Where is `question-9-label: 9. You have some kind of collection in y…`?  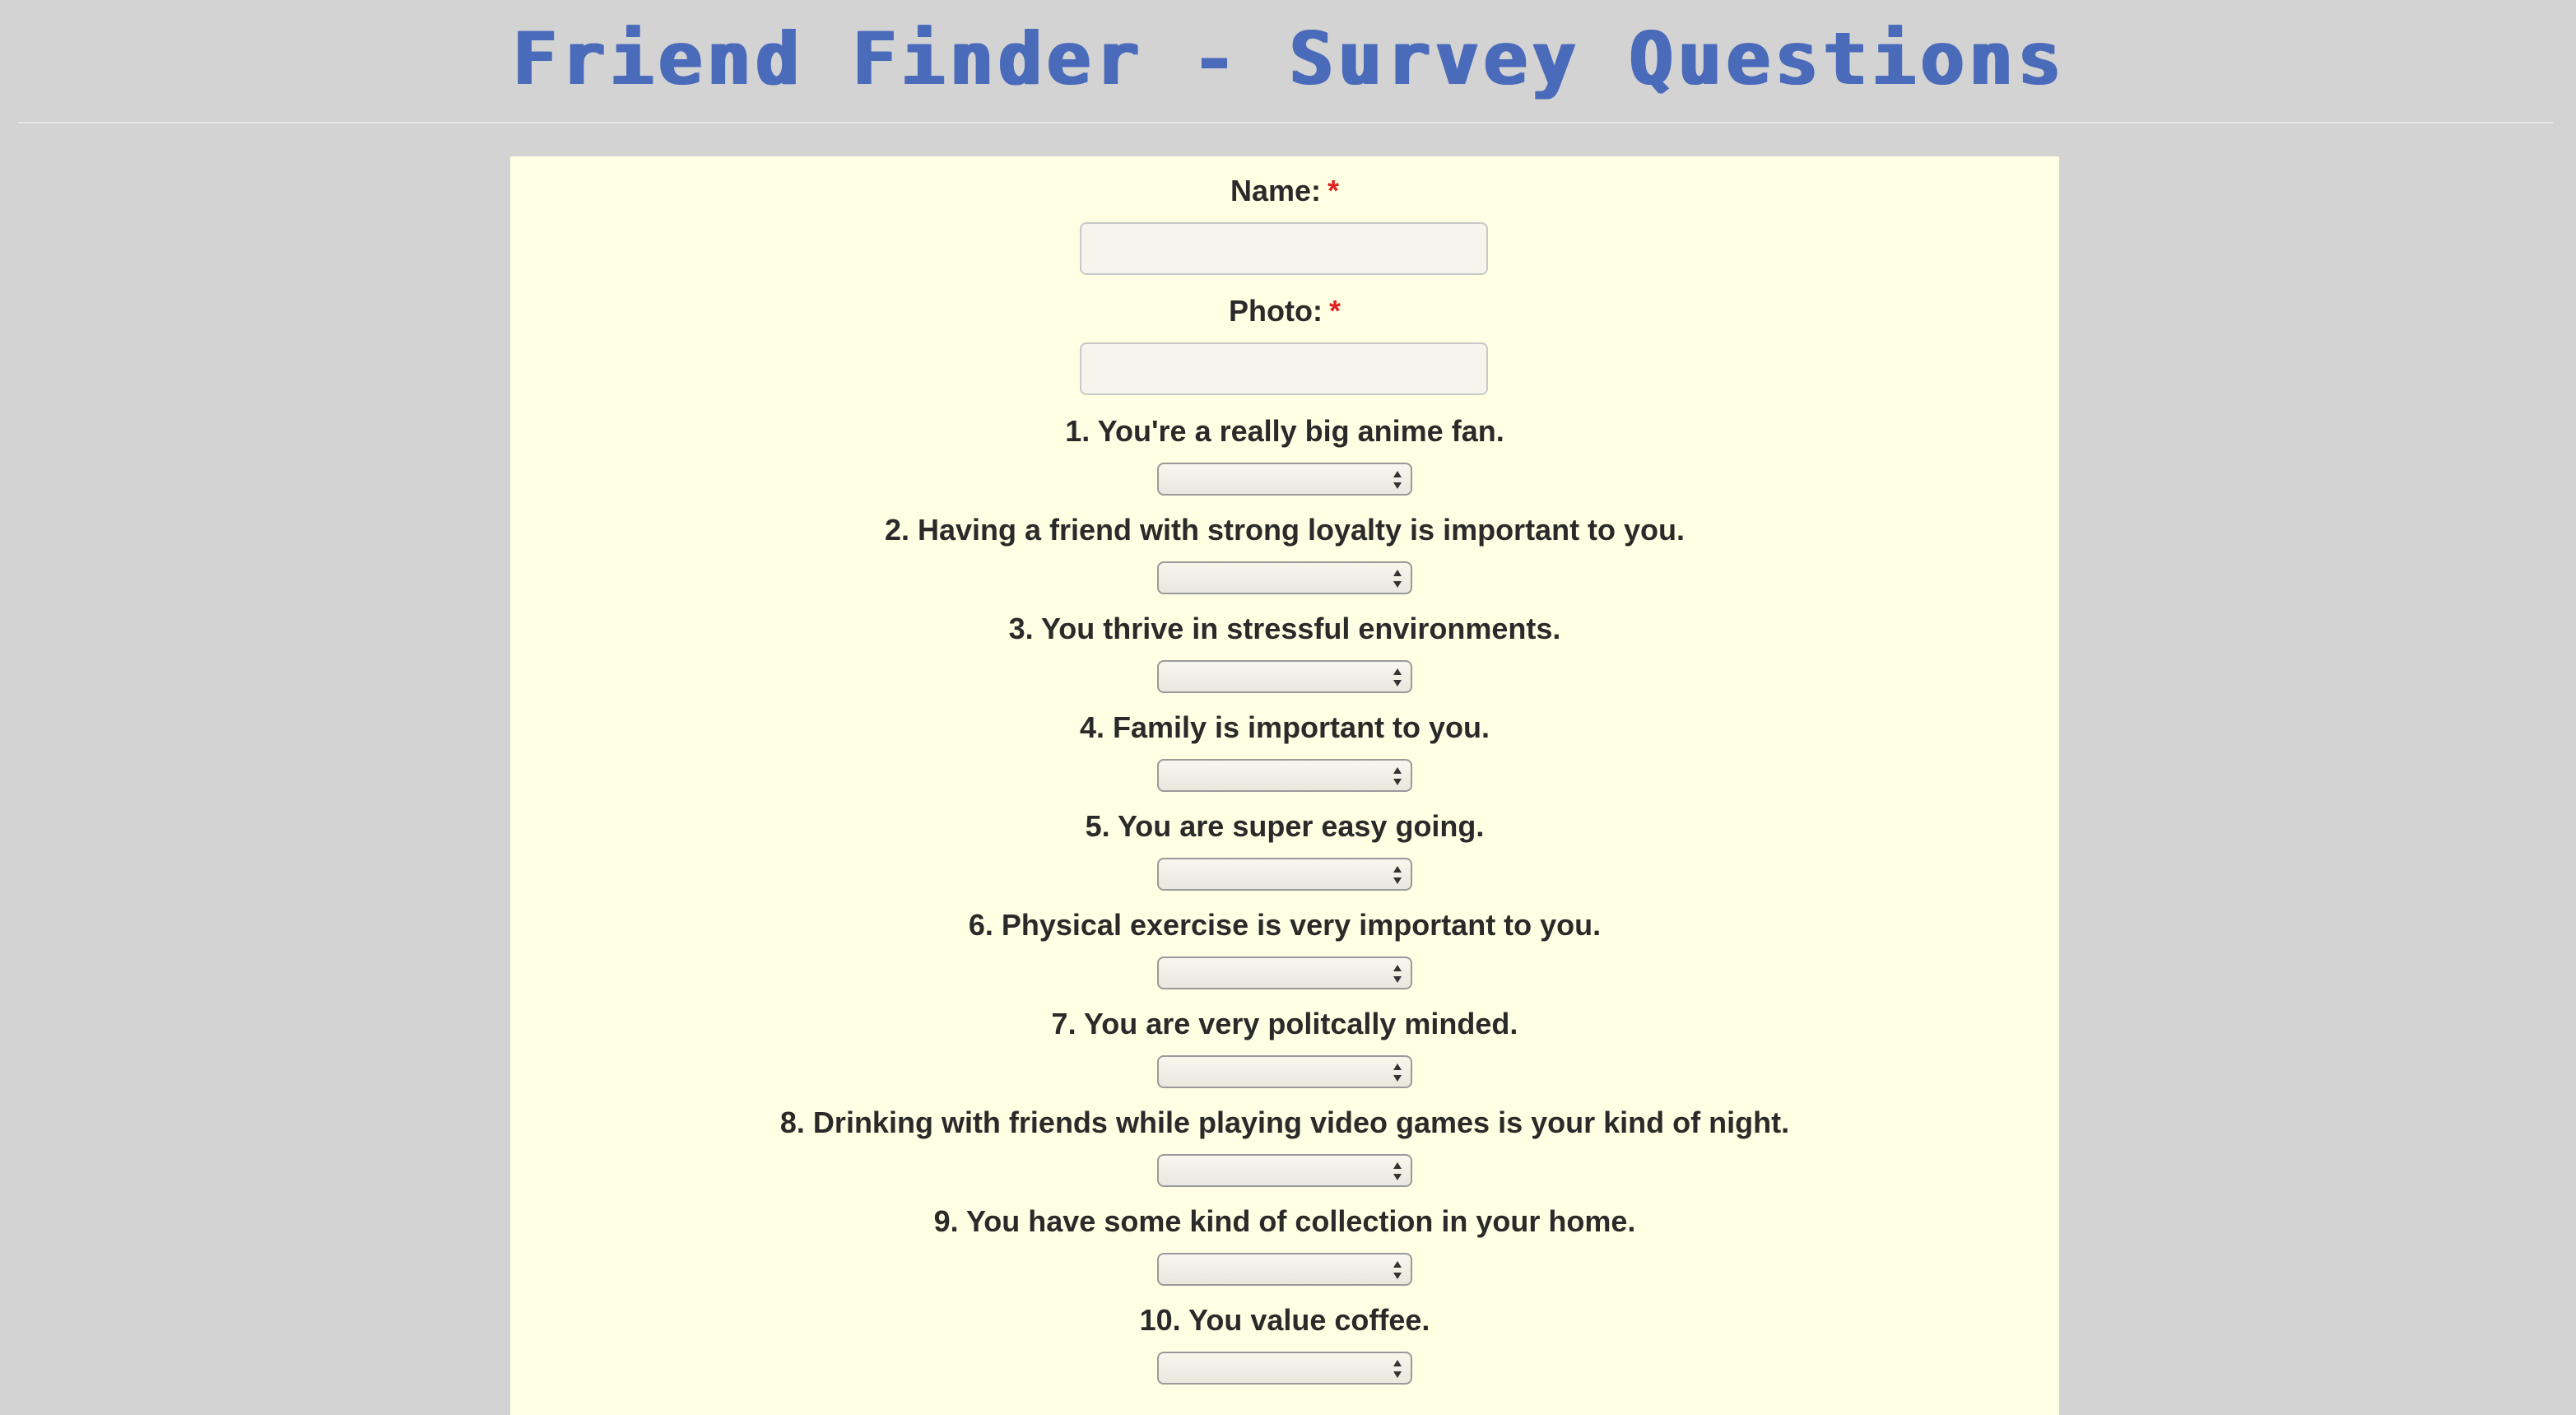
question-9-label: 9. You have some kind of collection in y… is located at coordinates (1284, 1221).